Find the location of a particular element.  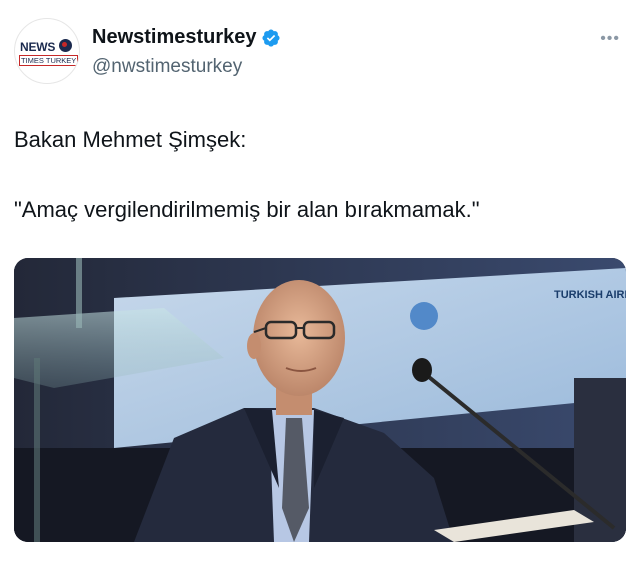

name-row: Newstimesturkey is located at coordinates (186, 37).